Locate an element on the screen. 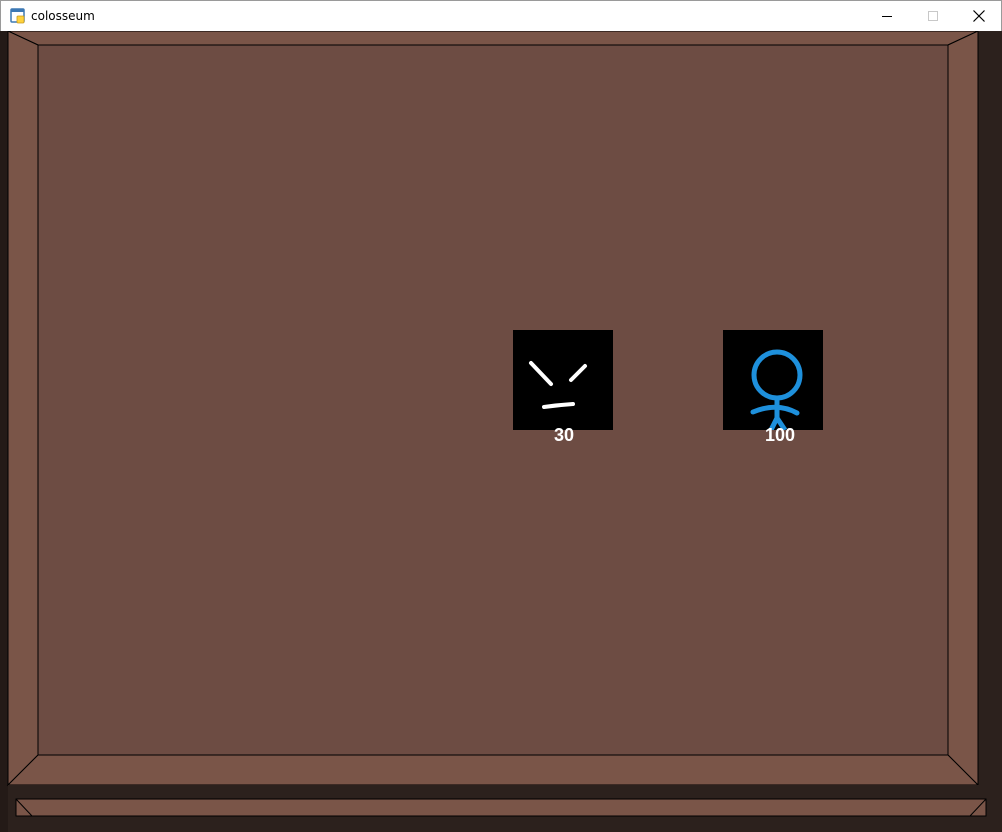  arena-wall-left is located at coordinates (23, 409).